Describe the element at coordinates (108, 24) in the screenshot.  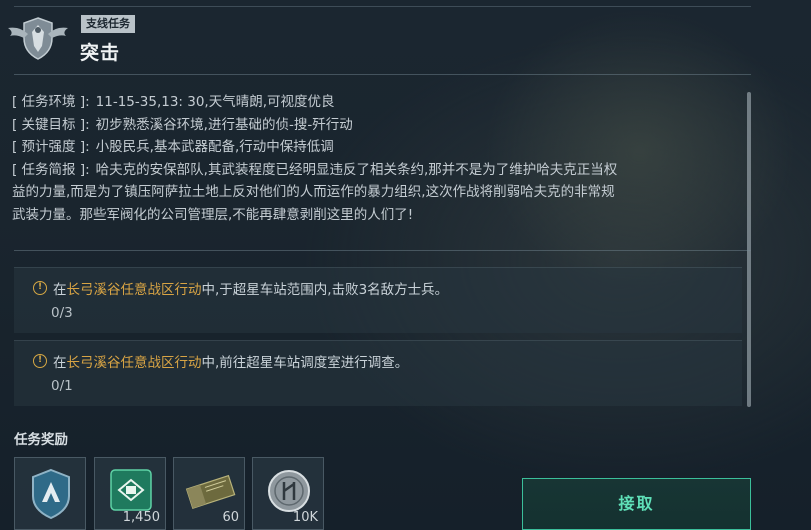
I see `side-mission-tag: 支线任务` at that location.